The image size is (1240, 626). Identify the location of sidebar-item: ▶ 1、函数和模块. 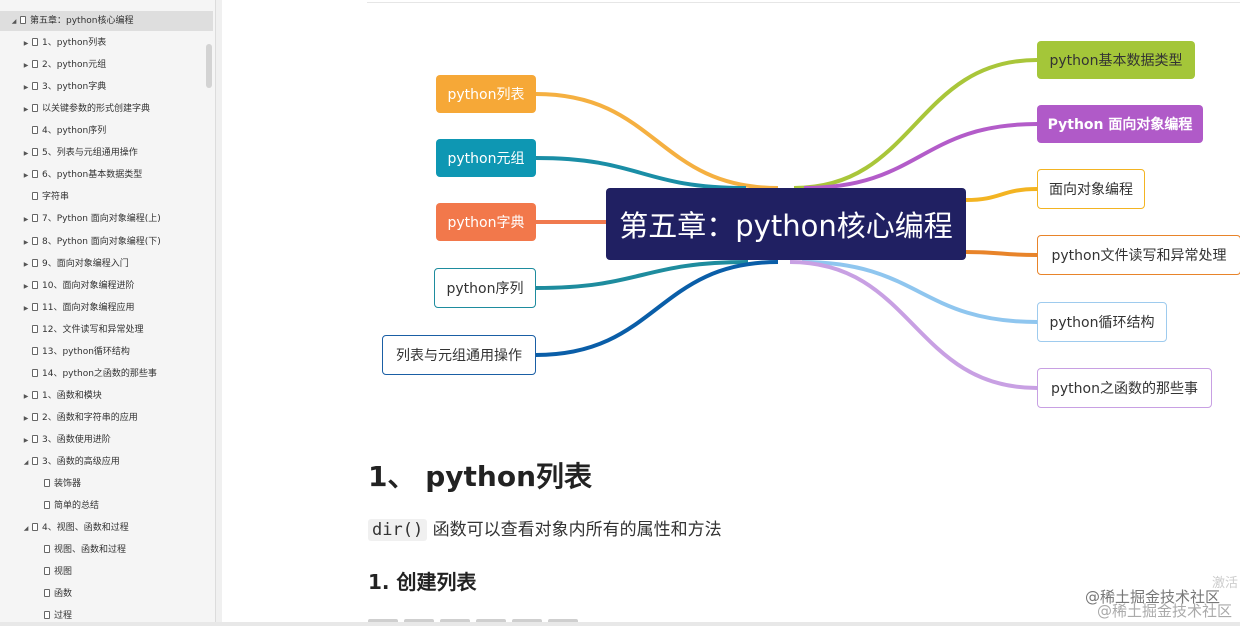
(51, 396).